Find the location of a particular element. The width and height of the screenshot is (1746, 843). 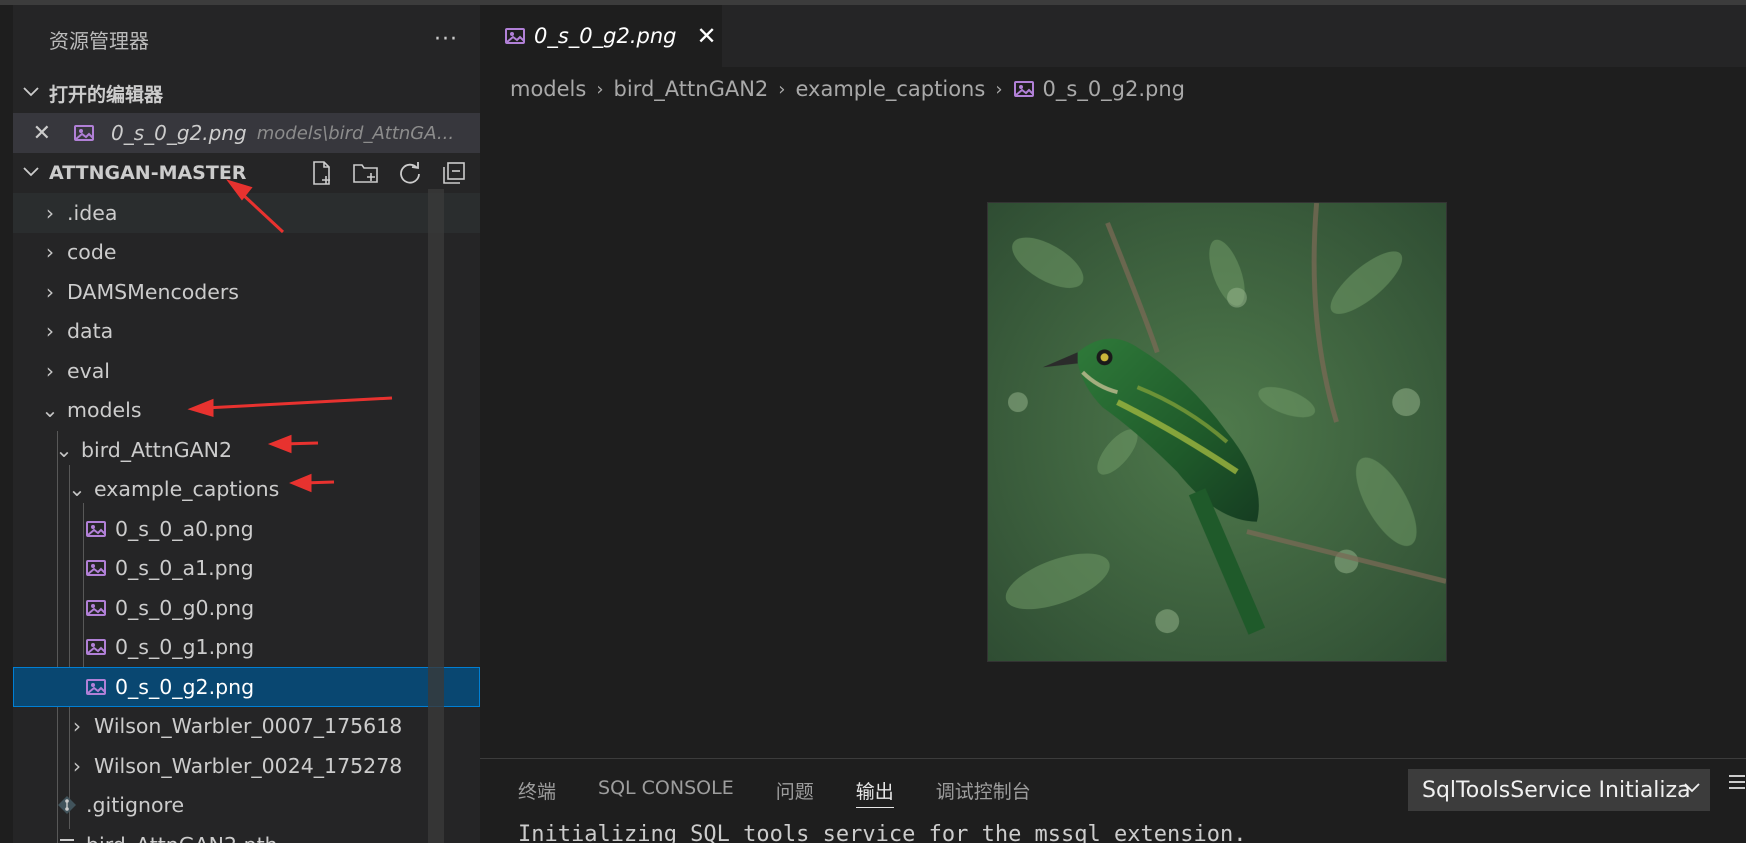

sidebar-scrollbar is located at coordinates (436, 516).